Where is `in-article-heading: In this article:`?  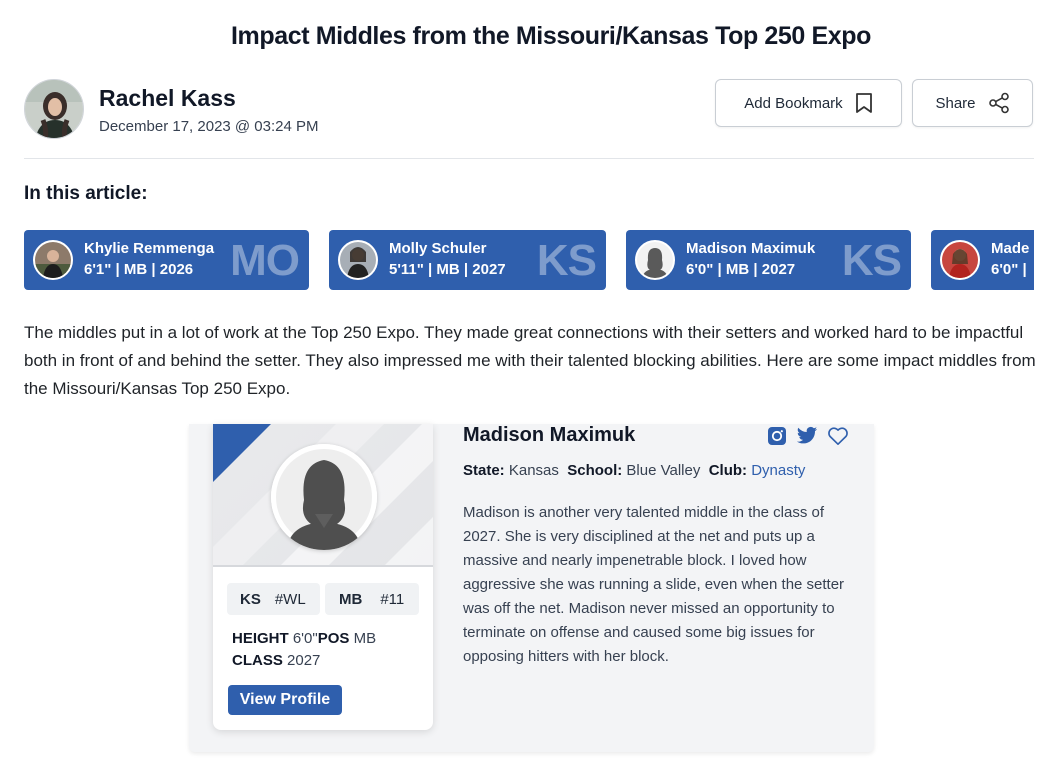 in-article-heading: In this article: is located at coordinates (86, 193).